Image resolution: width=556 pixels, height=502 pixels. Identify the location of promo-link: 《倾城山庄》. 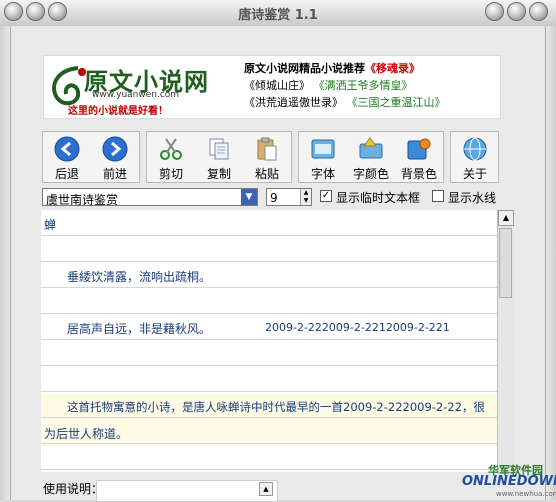
(277, 85).